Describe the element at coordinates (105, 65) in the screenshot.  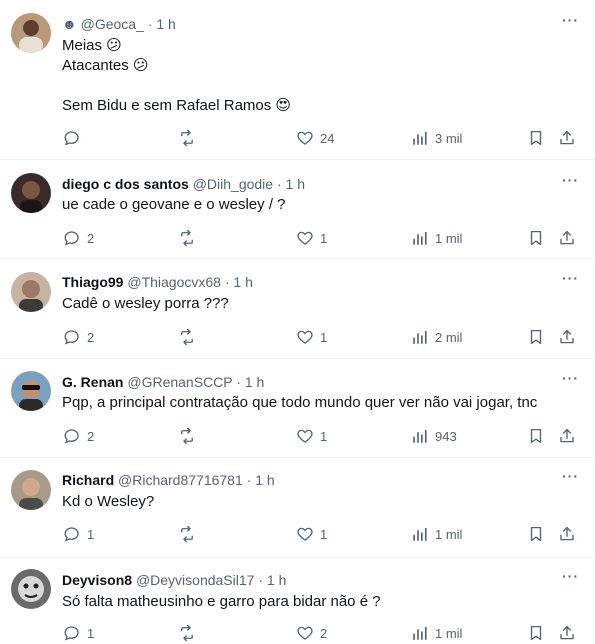
I see `tweet-line: Atacantes 😕` at that location.